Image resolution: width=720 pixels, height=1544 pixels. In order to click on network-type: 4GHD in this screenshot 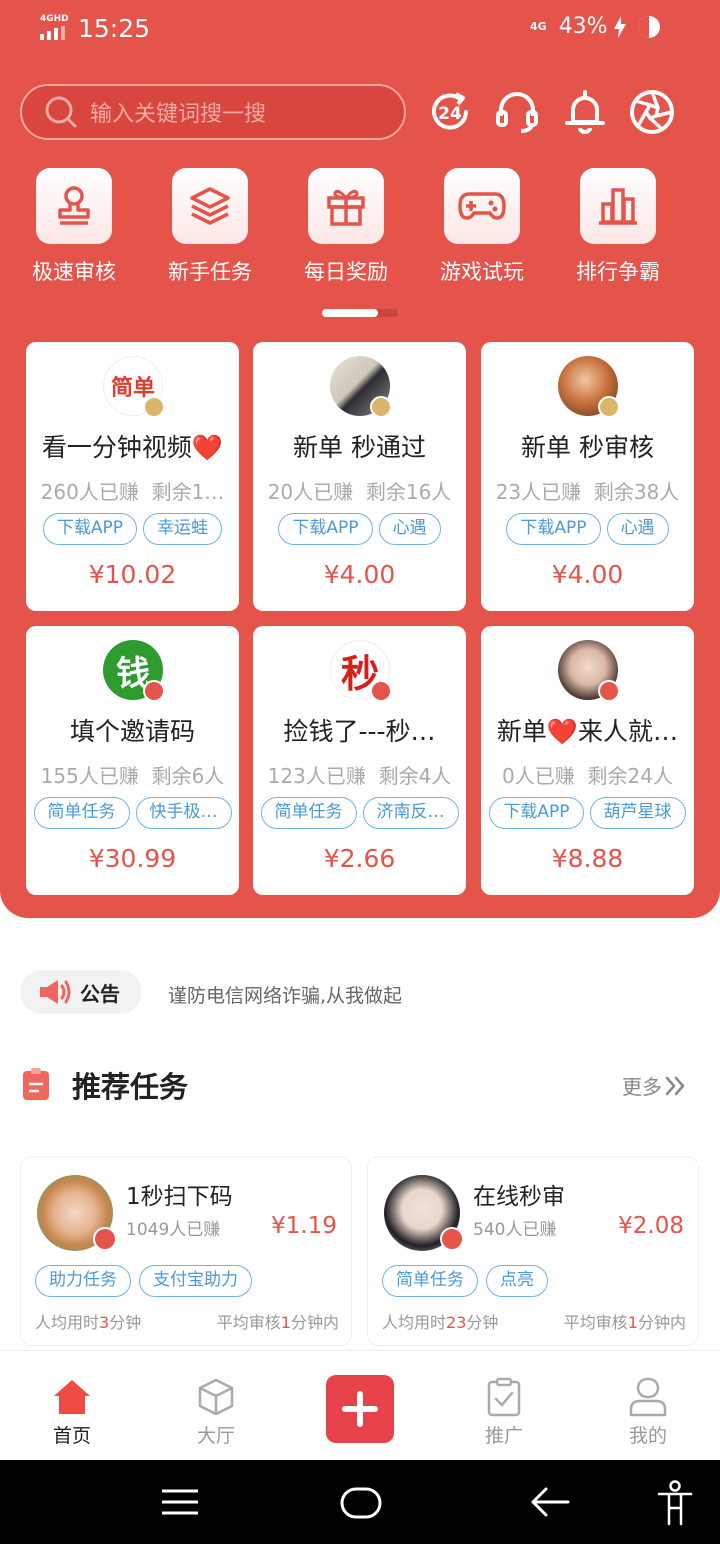, I will do `click(54, 19)`.